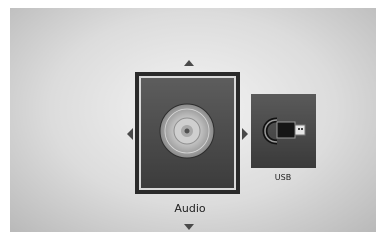  What do you see at coordinates (189, 63) in the screenshot?
I see `up-arrow-icon` at bounding box center [189, 63].